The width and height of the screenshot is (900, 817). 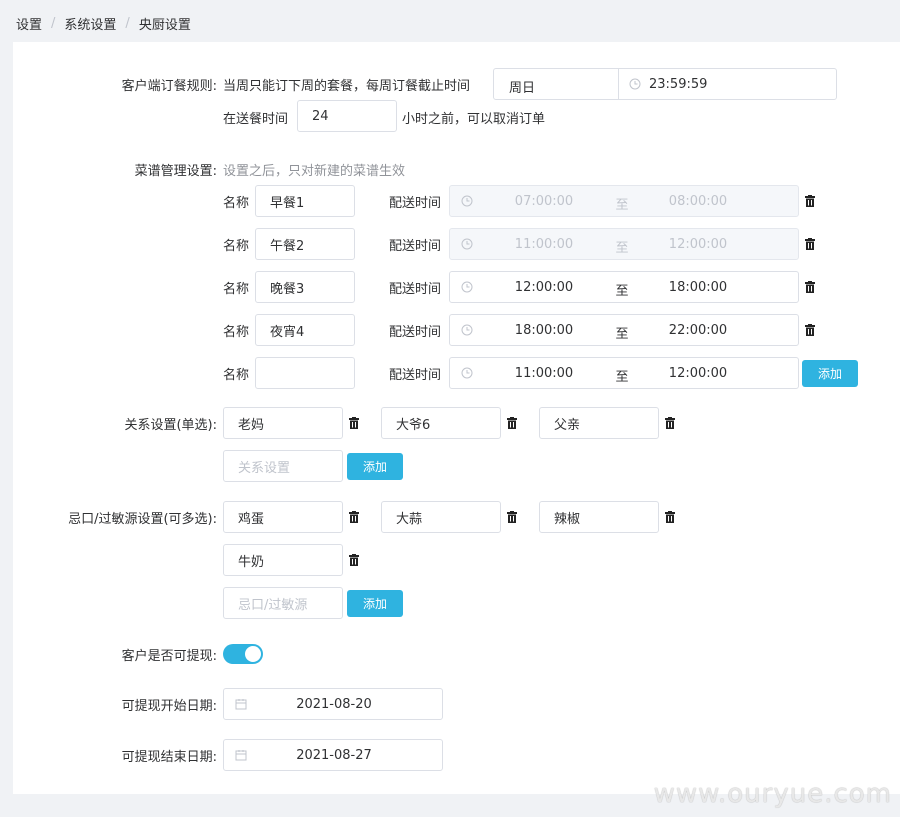 What do you see at coordinates (287, 289) in the screenshot?
I see `meal-name-value: 晚餐3` at bounding box center [287, 289].